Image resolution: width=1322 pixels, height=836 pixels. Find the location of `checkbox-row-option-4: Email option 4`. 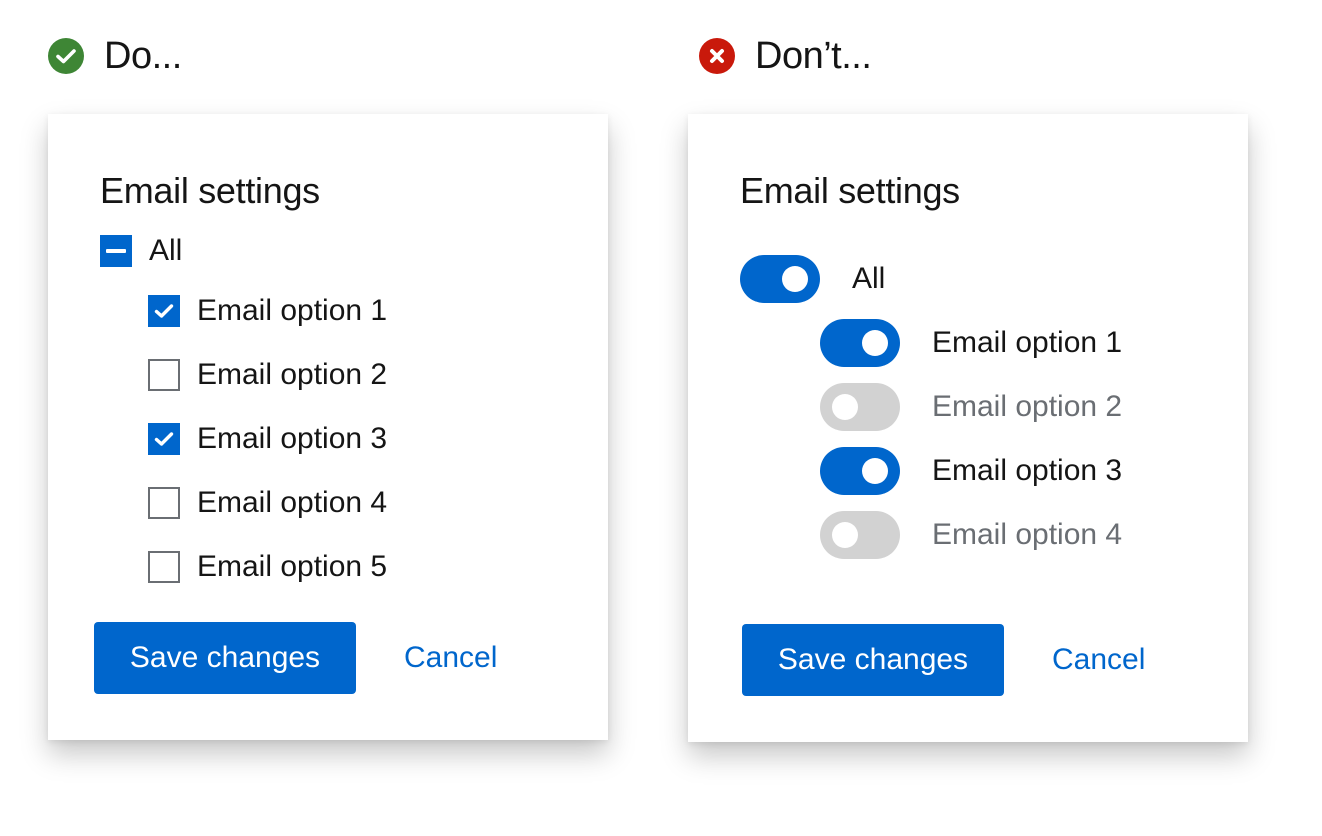

checkbox-row-option-4: Email option 4 is located at coordinates (267, 503).